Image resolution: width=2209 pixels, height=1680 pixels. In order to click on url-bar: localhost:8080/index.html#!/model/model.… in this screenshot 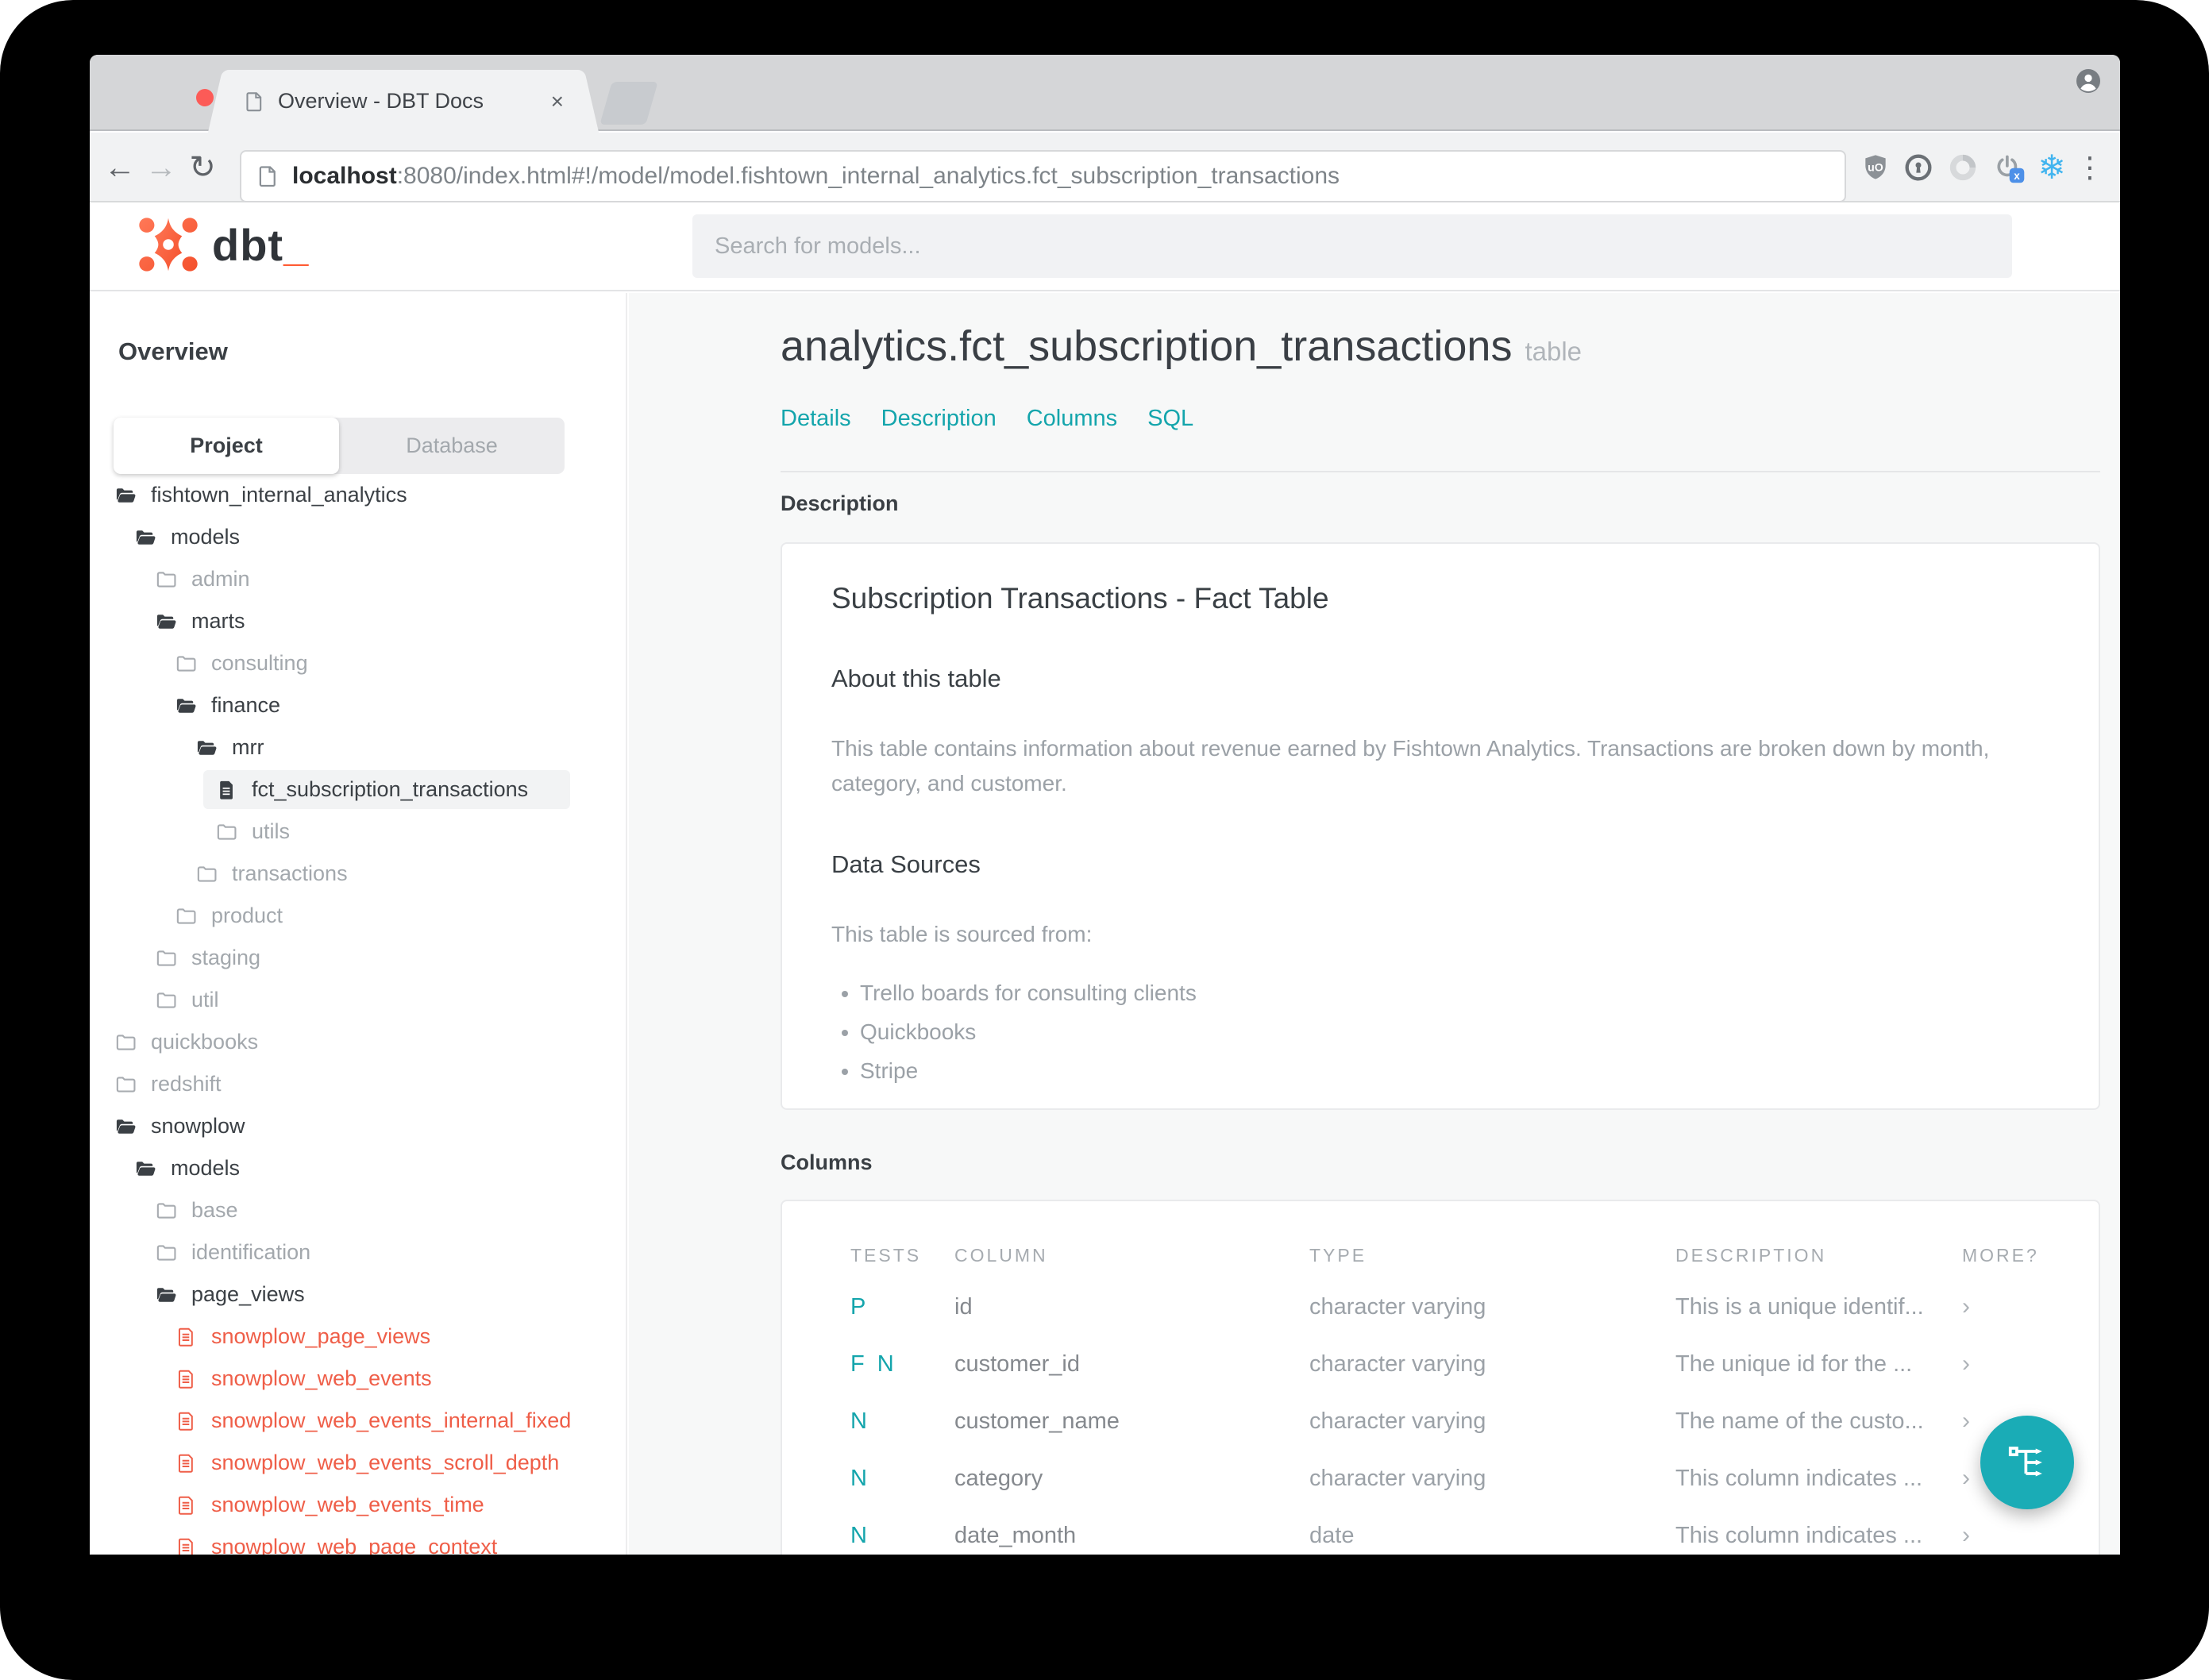, I will do `click(1043, 176)`.